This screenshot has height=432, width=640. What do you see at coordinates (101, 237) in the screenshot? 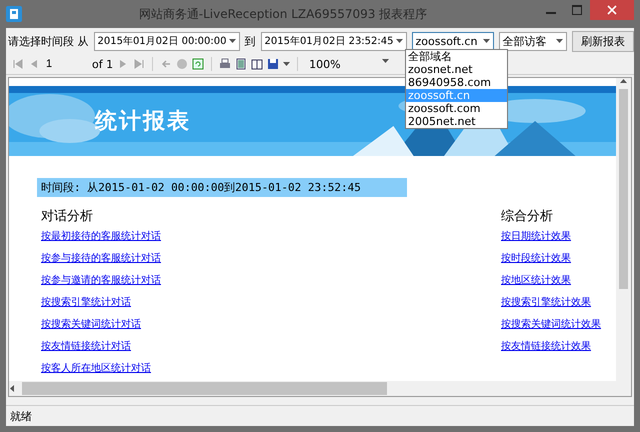
I see `report-link: 按最初接待的客服统计对话` at bounding box center [101, 237].